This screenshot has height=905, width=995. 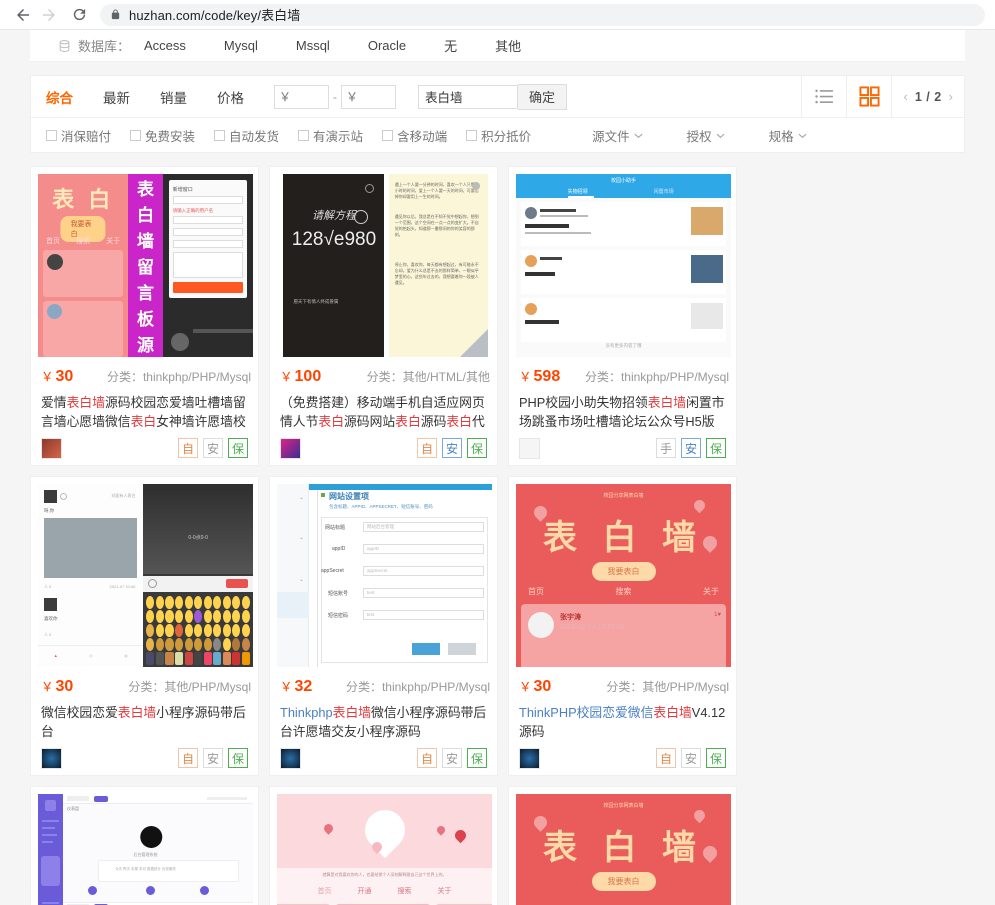 What do you see at coordinates (387, 45) in the screenshot?
I see `db-option-oracle: Oracle` at bounding box center [387, 45].